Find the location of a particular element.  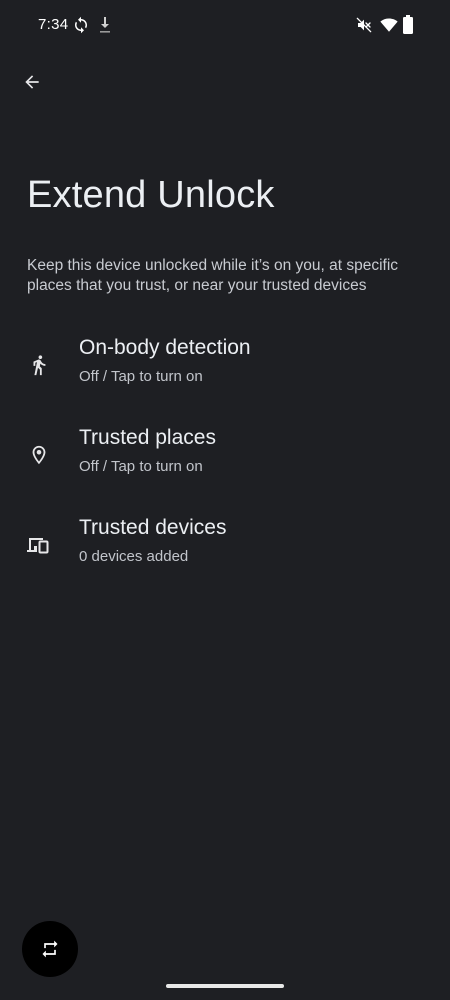

sync-icon is located at coordinates (81, 25).